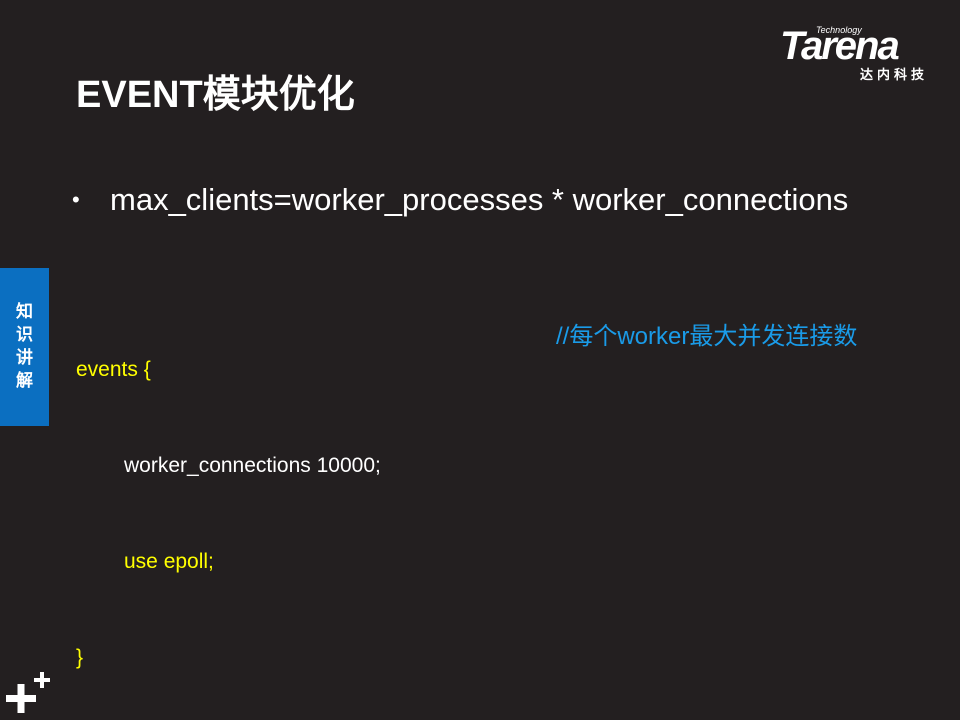 Image resolution: width=960 pixels, height=720 pixels. What do you see at coordinates (24, 381) in the screenshot?
I see `side-tab-char: 解` at bounding box center [24, 381].